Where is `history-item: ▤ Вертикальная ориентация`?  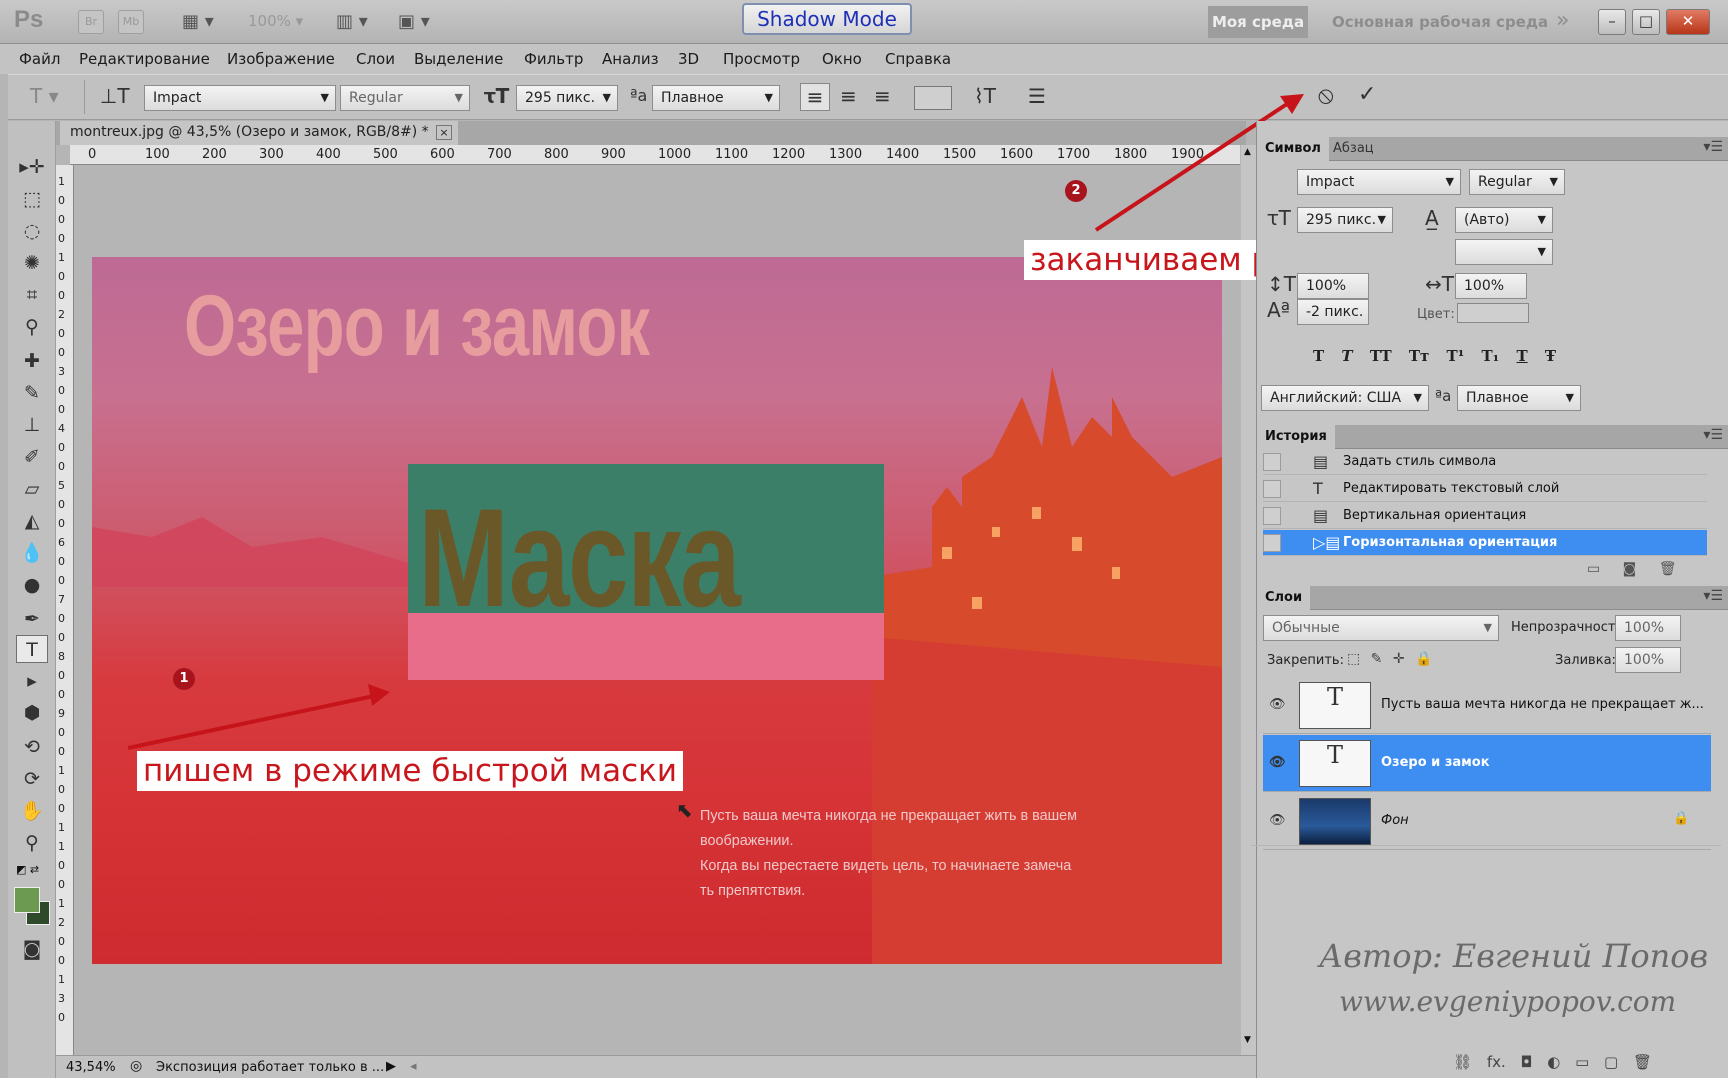 history-item: ▤ Вертикальная ориентация is located at coordinates (1485, 516).